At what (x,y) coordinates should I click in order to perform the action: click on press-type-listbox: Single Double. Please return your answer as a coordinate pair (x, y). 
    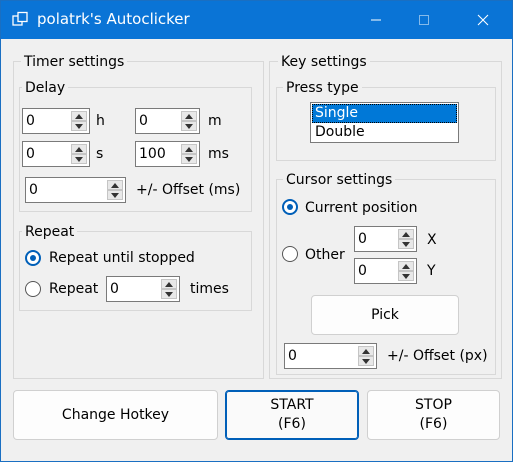
    Looking at the image, I should click on (384, 122).